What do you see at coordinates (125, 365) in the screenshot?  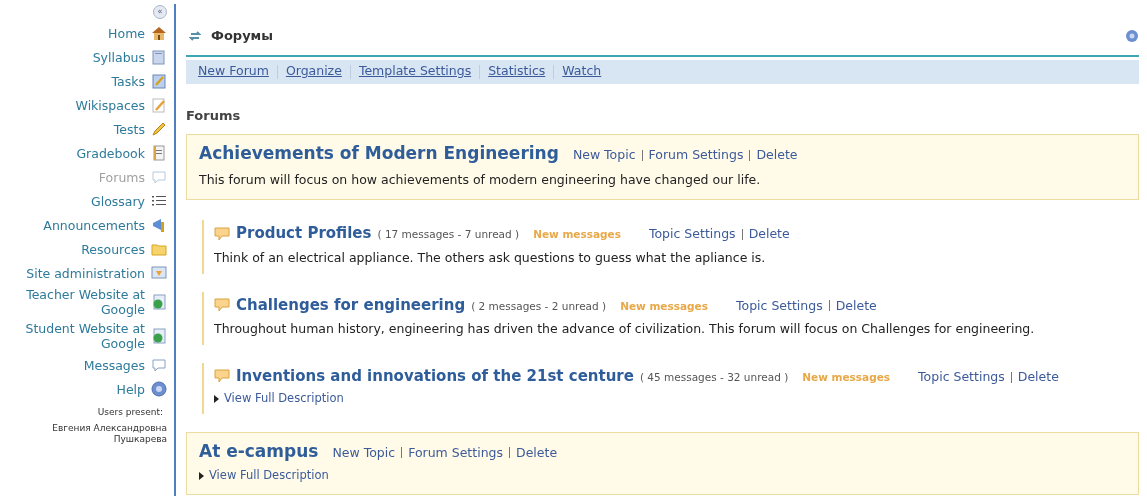 I see `sidebar-item: Messages` at bounding box center [125, 365].